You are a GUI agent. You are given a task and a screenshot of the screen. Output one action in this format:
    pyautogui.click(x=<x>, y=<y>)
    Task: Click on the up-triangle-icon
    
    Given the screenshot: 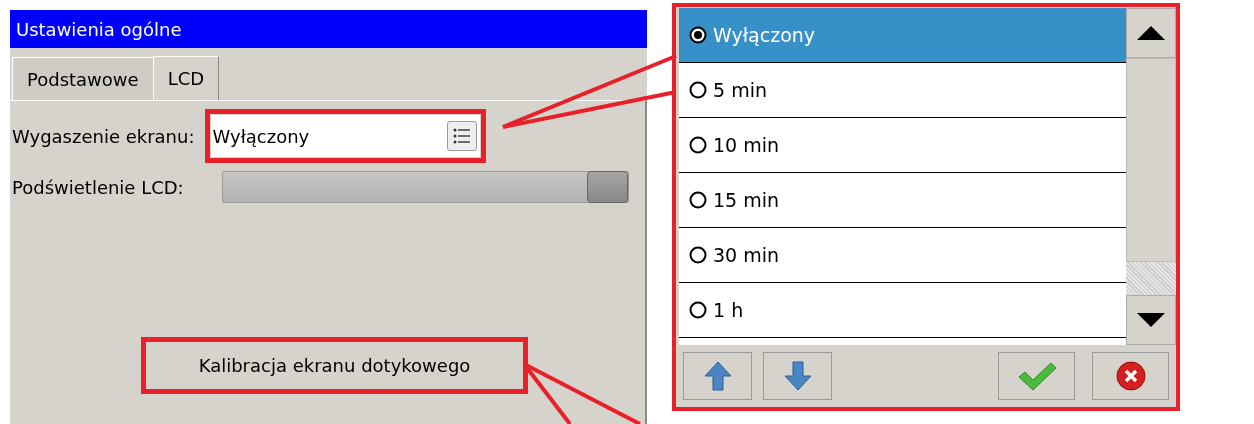 What is the action you would take?
    pyautogui.click(x=1151, y=33)
    